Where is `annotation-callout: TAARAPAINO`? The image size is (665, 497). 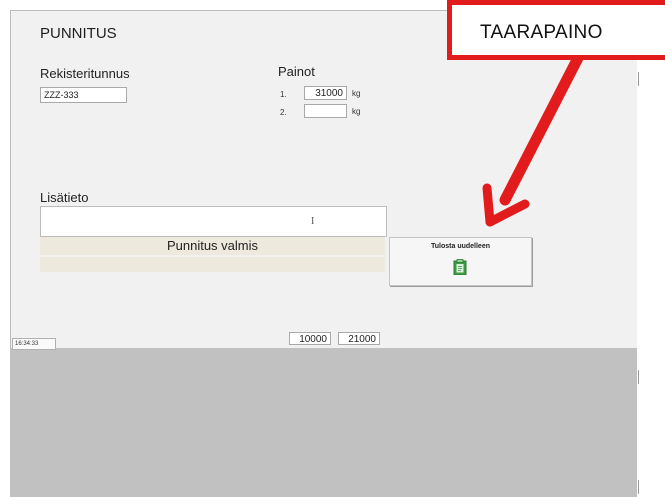
annotation-callout: TAARAPAINO is located at coordinates (556, 30).